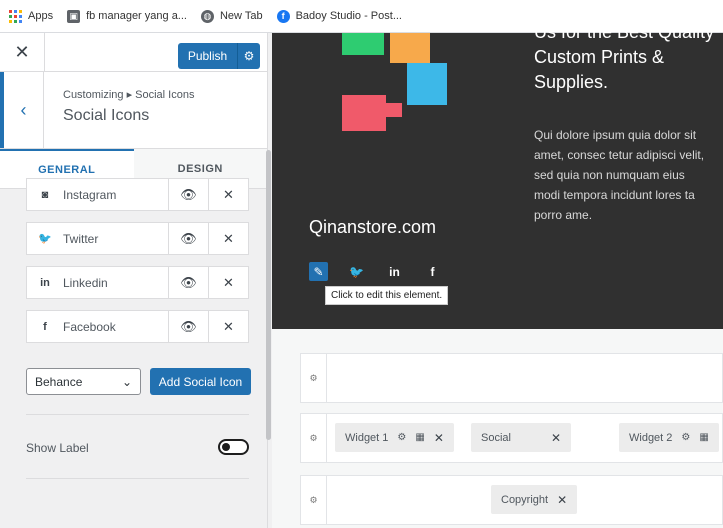  Describe the element at coordinates (394, 82) in the screenshot. I see `puzzle-logo-icon` at that location.